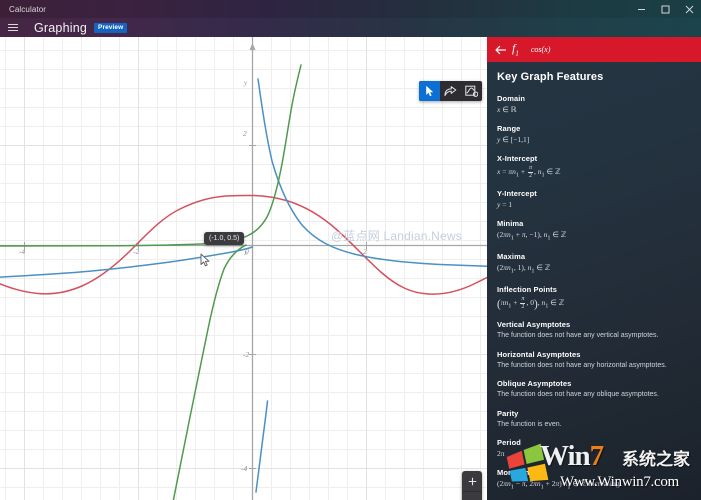 The image size is (701, 500). Describe the element at coordinates (534, 384) in the screenshot. I see `feature-label: Oblique Asymptotes` at that location.